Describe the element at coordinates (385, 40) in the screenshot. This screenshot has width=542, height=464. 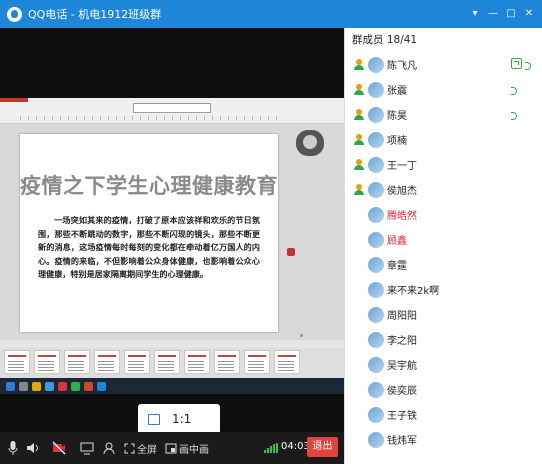
I see `member-count: 群成员 18/41` at that location.